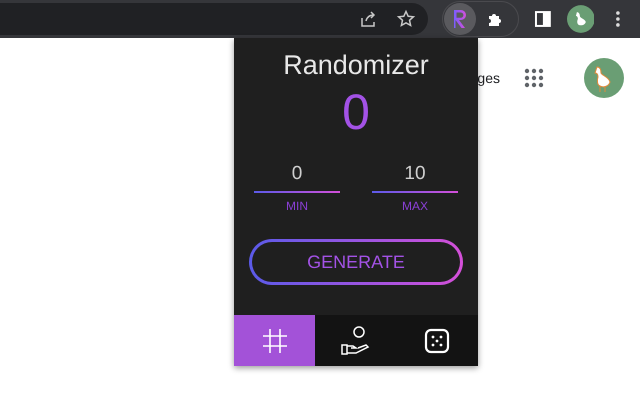 Image resolution: width=640 pixels, height=400 pixels. I want to click on number-field: 10, so click(415, 178).